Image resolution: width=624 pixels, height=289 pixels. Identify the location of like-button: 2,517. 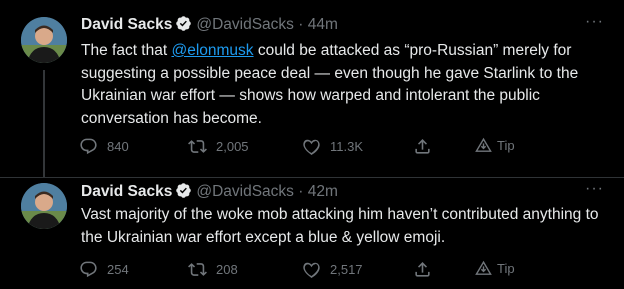
(332, 269).